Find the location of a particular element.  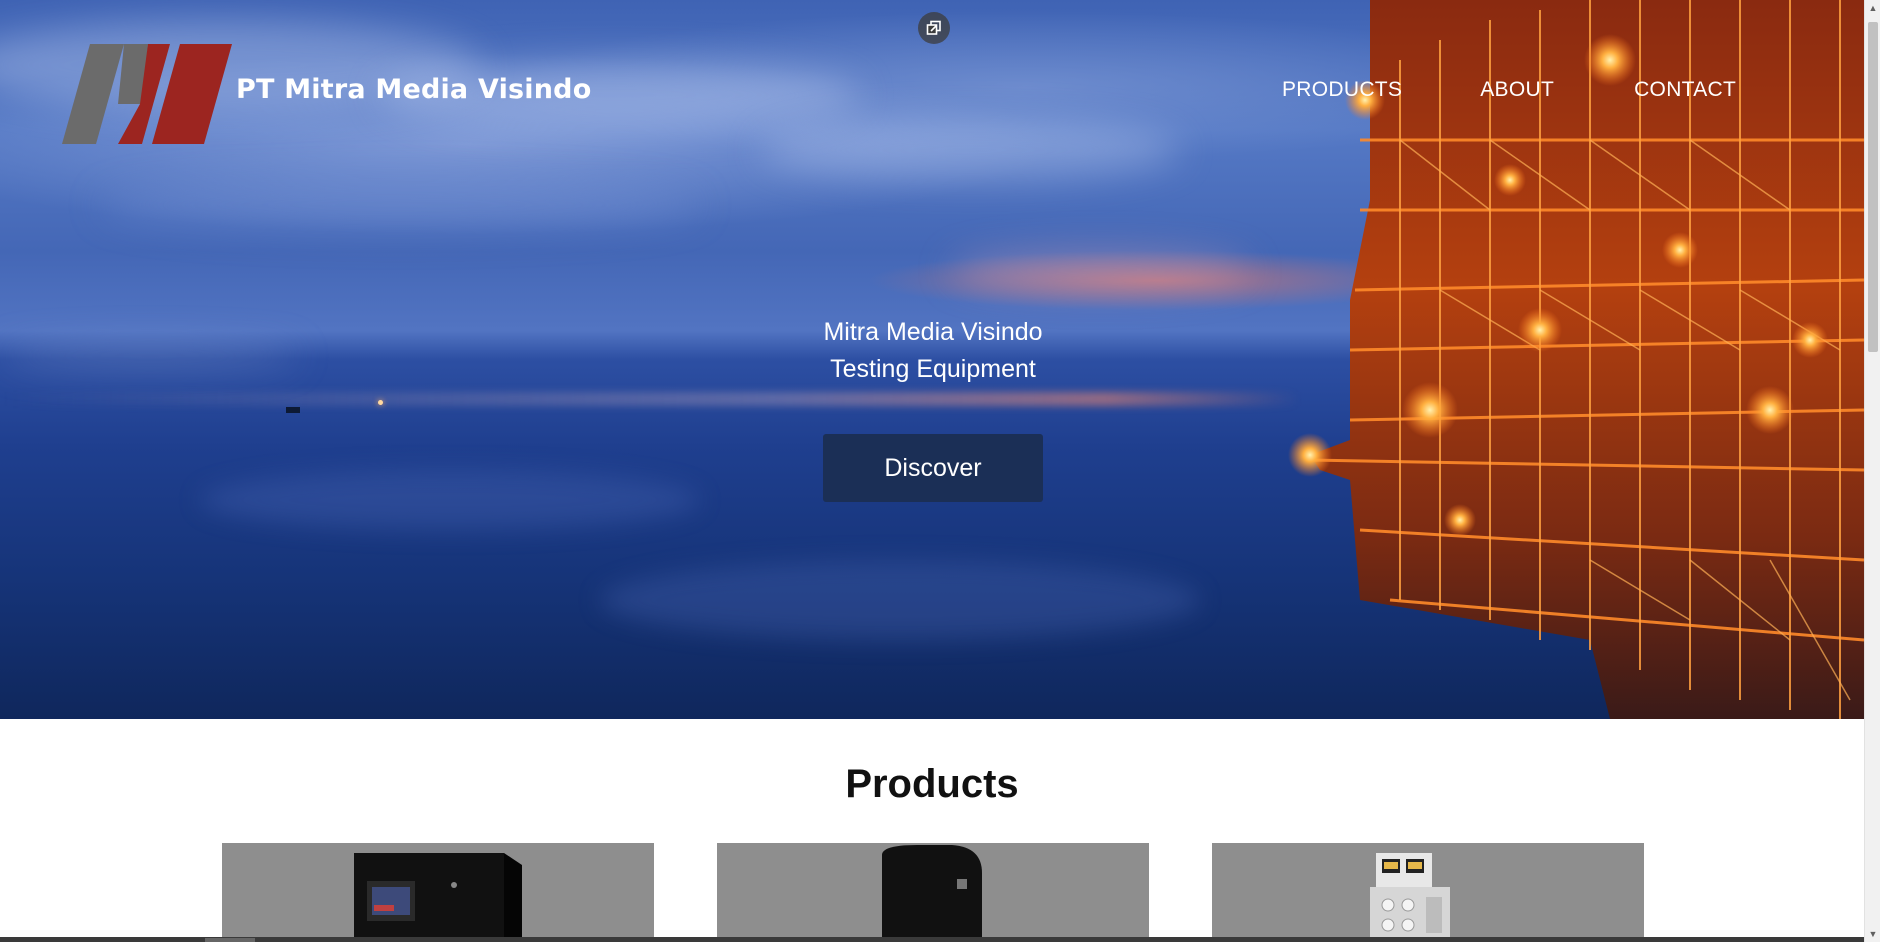

horizontal-scrollbar-thumb is located at coordinates (230, 940).